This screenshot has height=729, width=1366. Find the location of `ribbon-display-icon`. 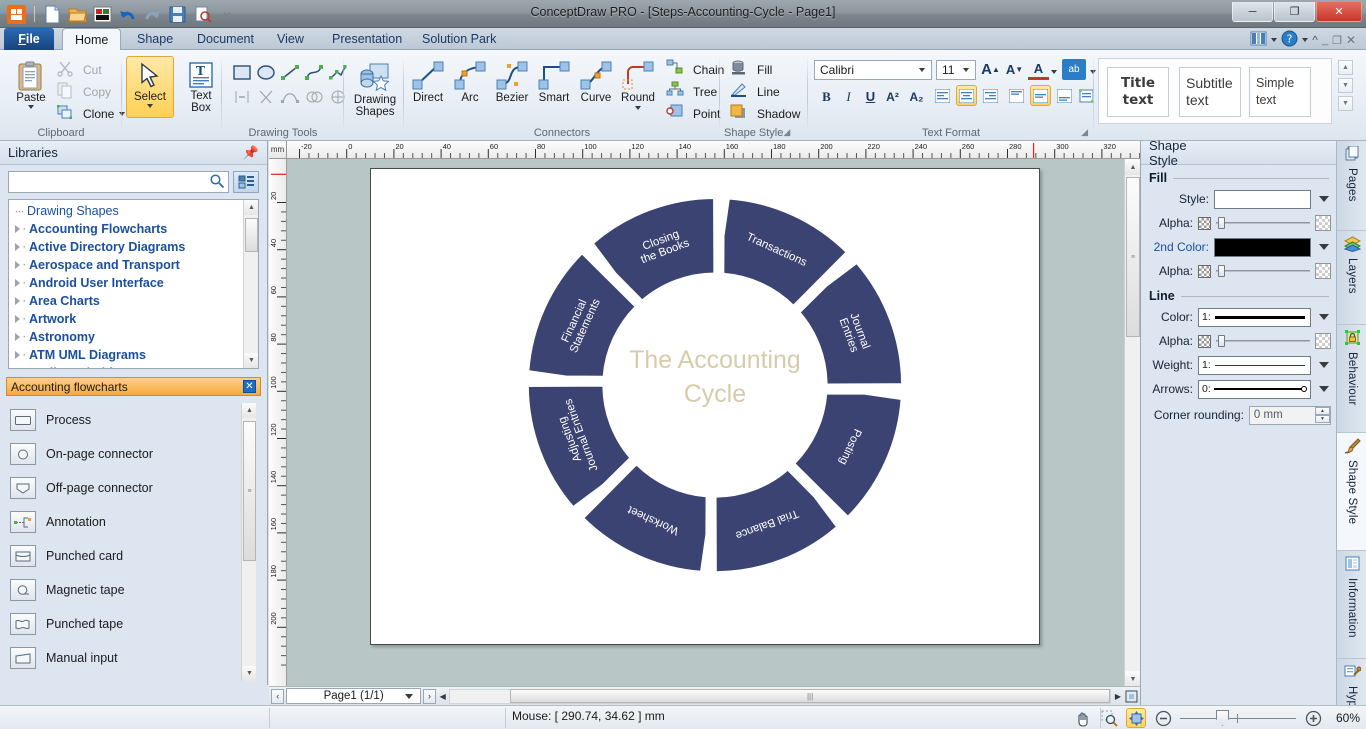

ribbon-display-icon is located at coordinates (1258, 40).